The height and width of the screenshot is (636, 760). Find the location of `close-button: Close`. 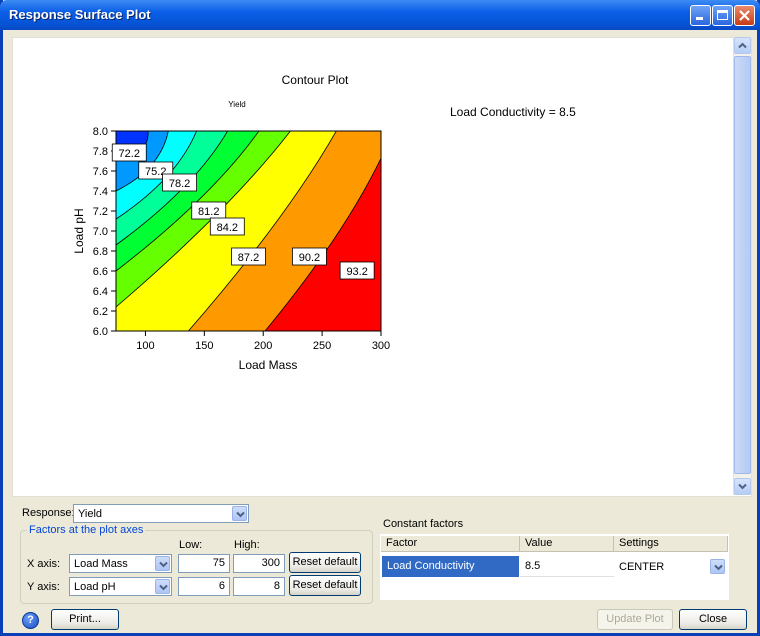

close-button: Close is located at coordinates (713, 619).